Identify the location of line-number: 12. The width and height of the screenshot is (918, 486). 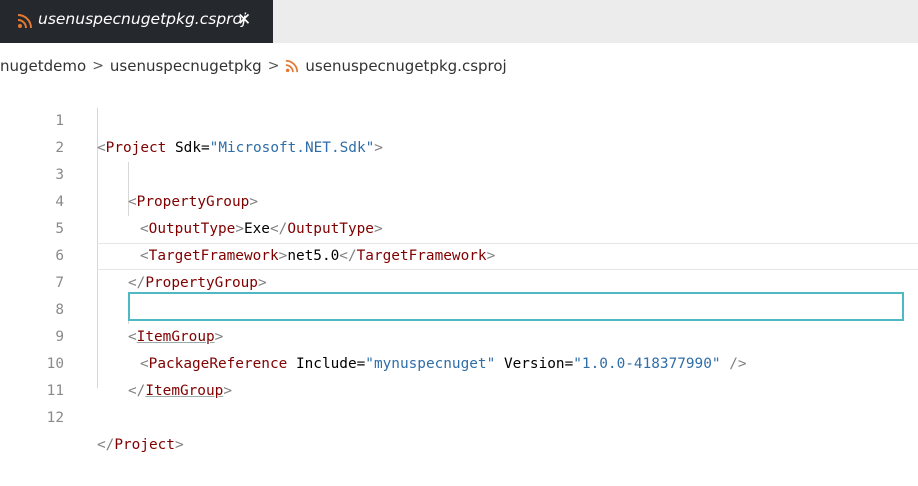
(55, 418).